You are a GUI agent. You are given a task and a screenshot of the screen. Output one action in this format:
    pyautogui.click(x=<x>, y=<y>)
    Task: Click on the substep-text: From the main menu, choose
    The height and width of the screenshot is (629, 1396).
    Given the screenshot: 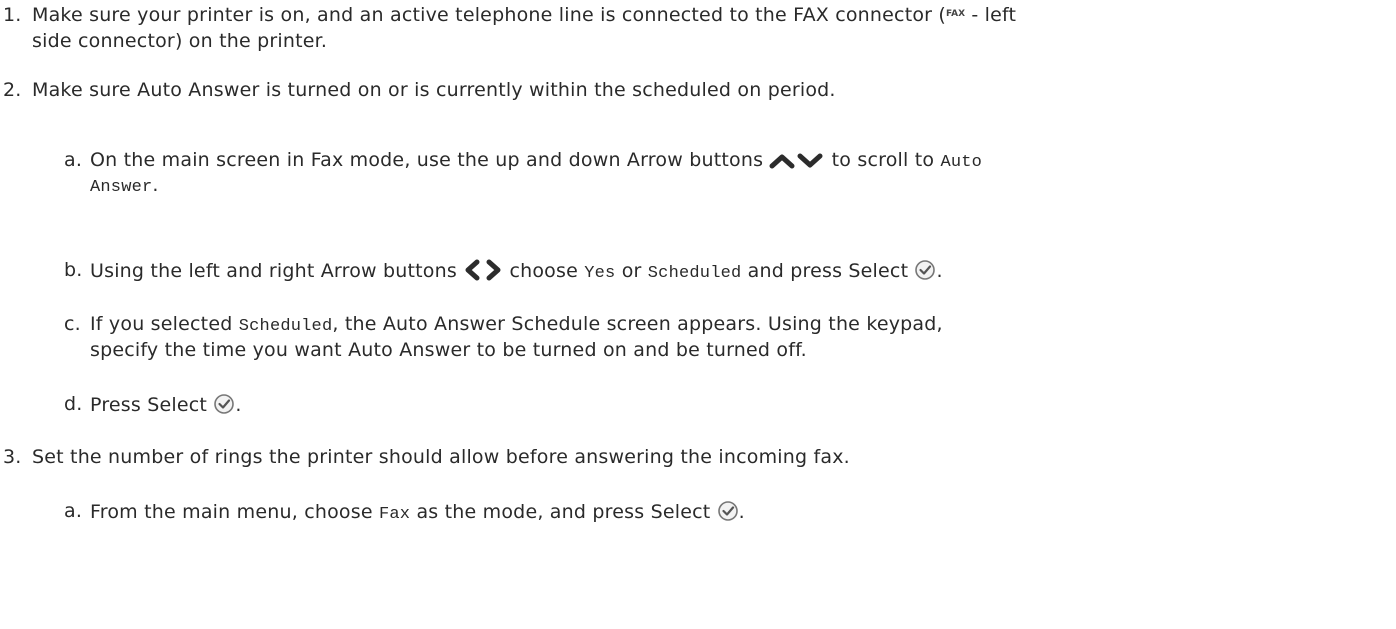 What is the action you would take?
    pyautogui.click(x=234, y=512)
    